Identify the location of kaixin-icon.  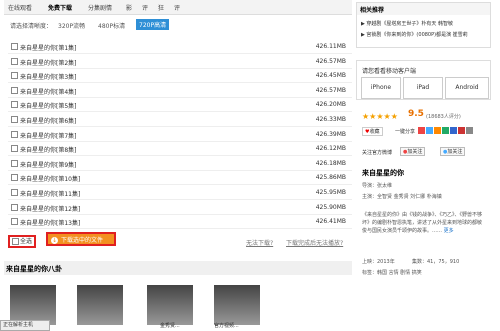
(453, 130).